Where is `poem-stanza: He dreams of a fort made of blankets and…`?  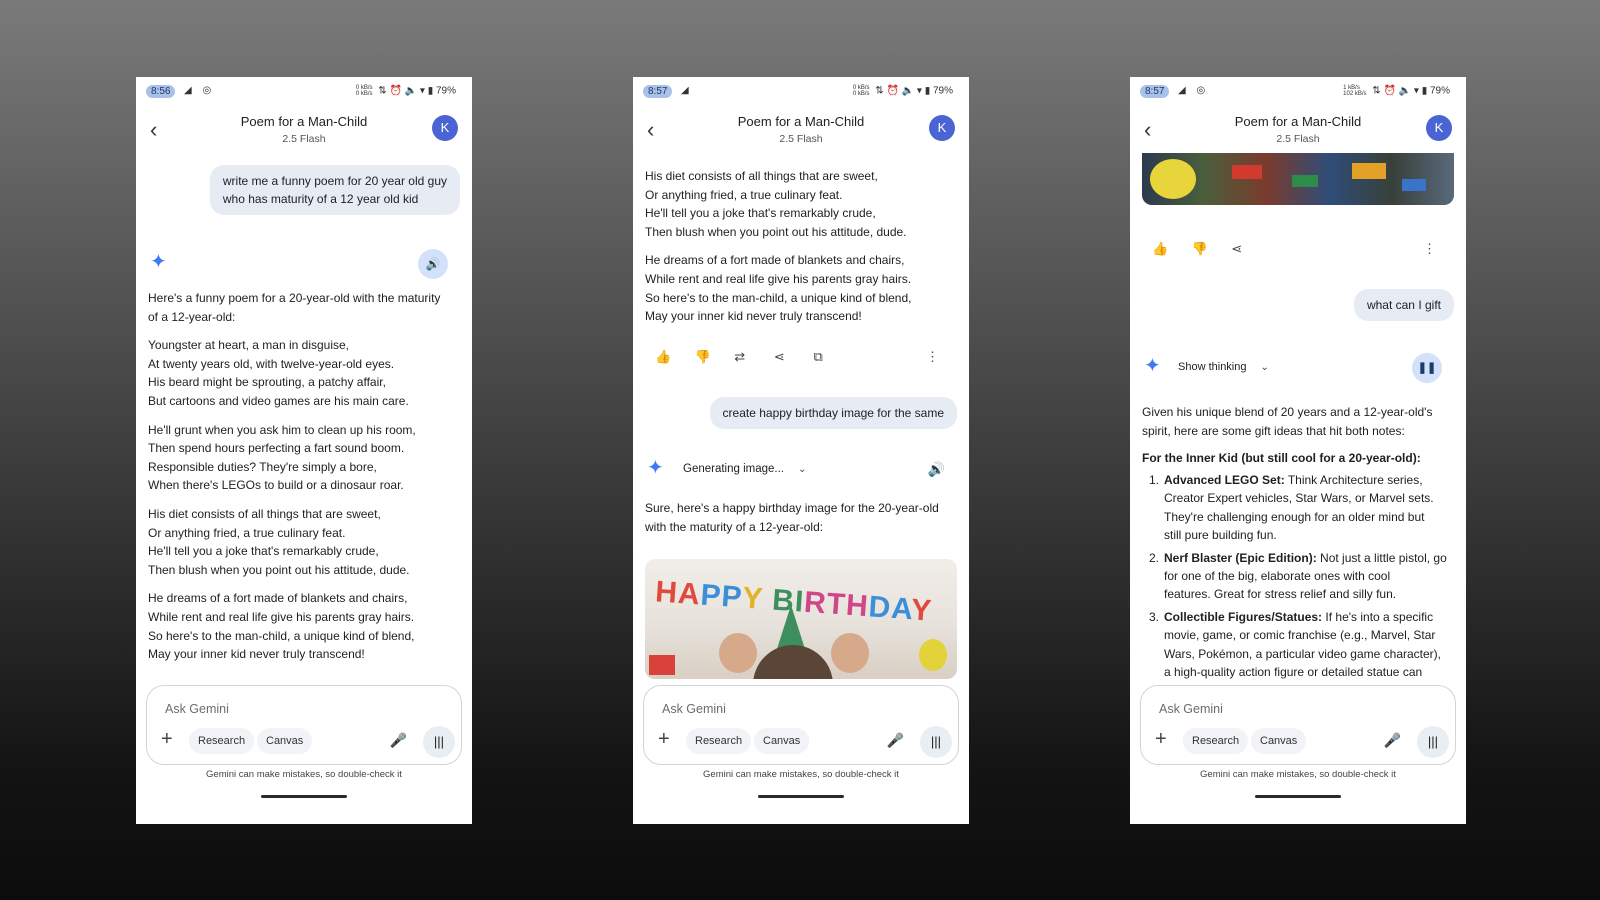
poem-stanza: He dreams of a fort made of blankets and… is located at coordinates (281, 626).